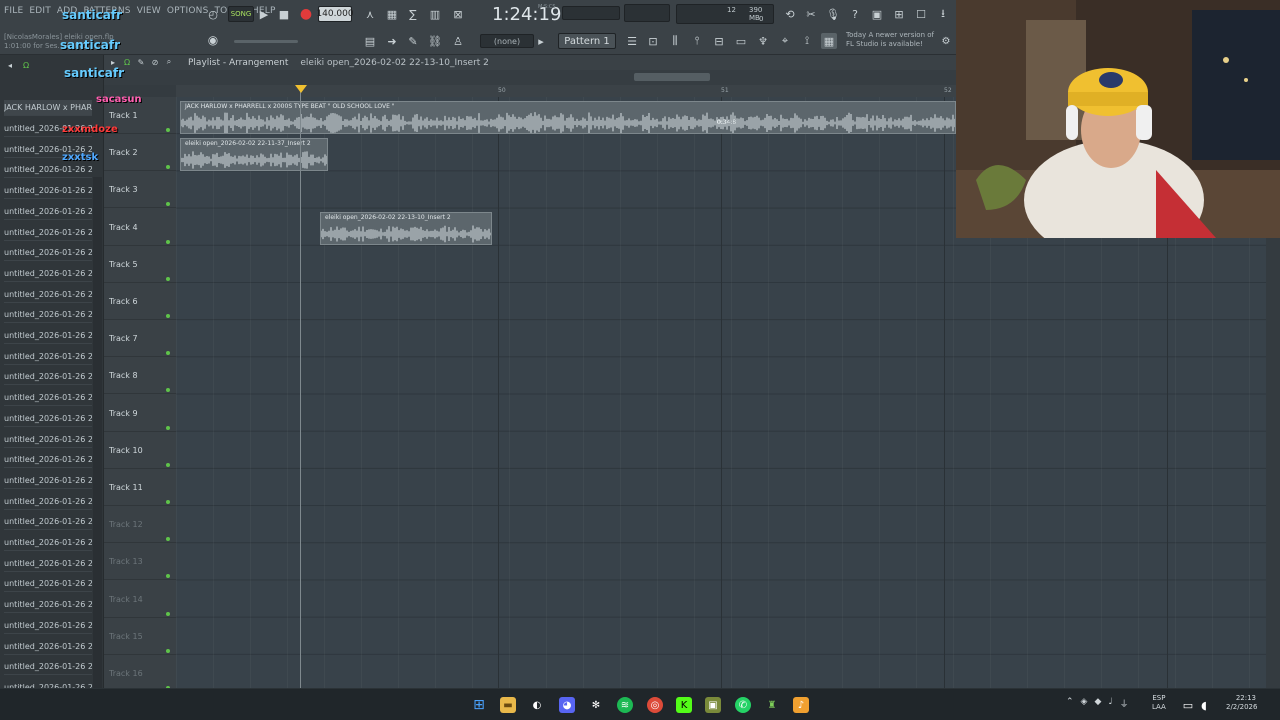 This screenshot has width=1280, height=720. I want to click on zoom-tool-icon: ⌕, so click(169, 62).